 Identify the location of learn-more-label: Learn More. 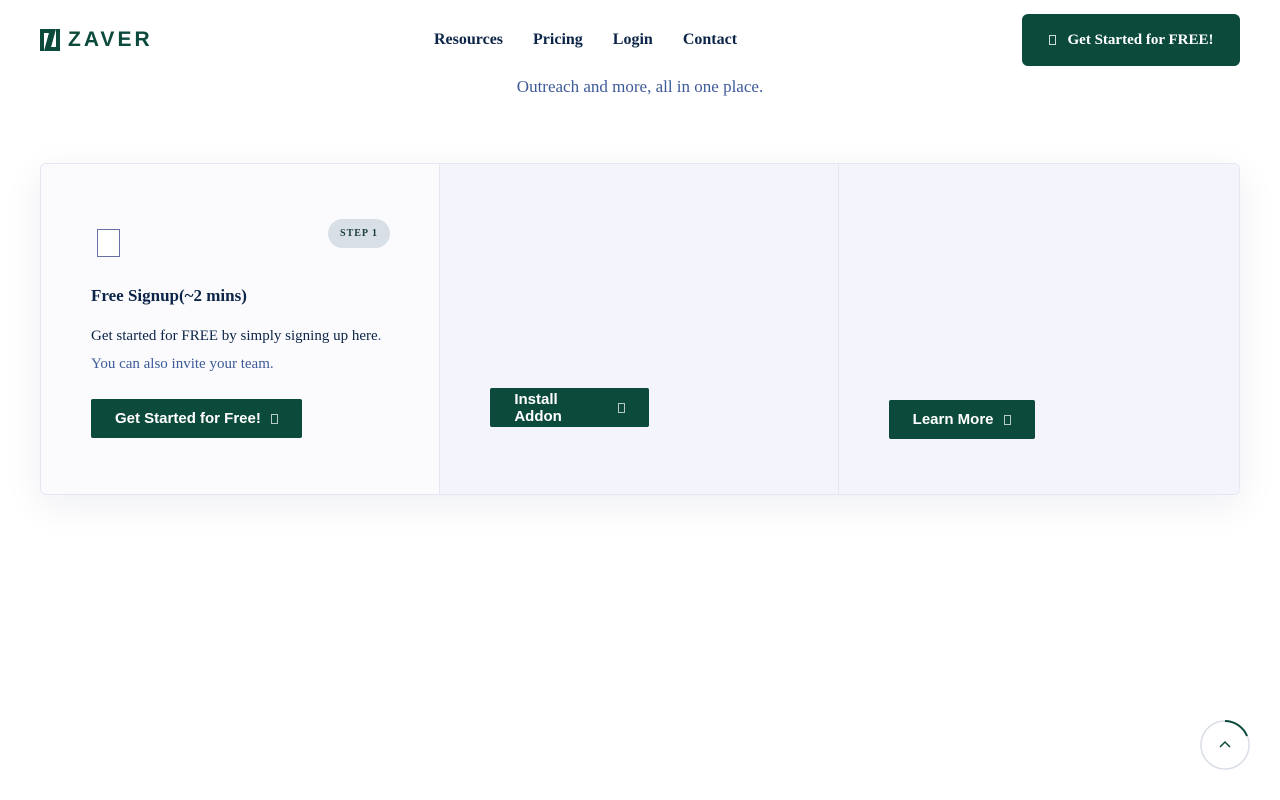
(953, 419).